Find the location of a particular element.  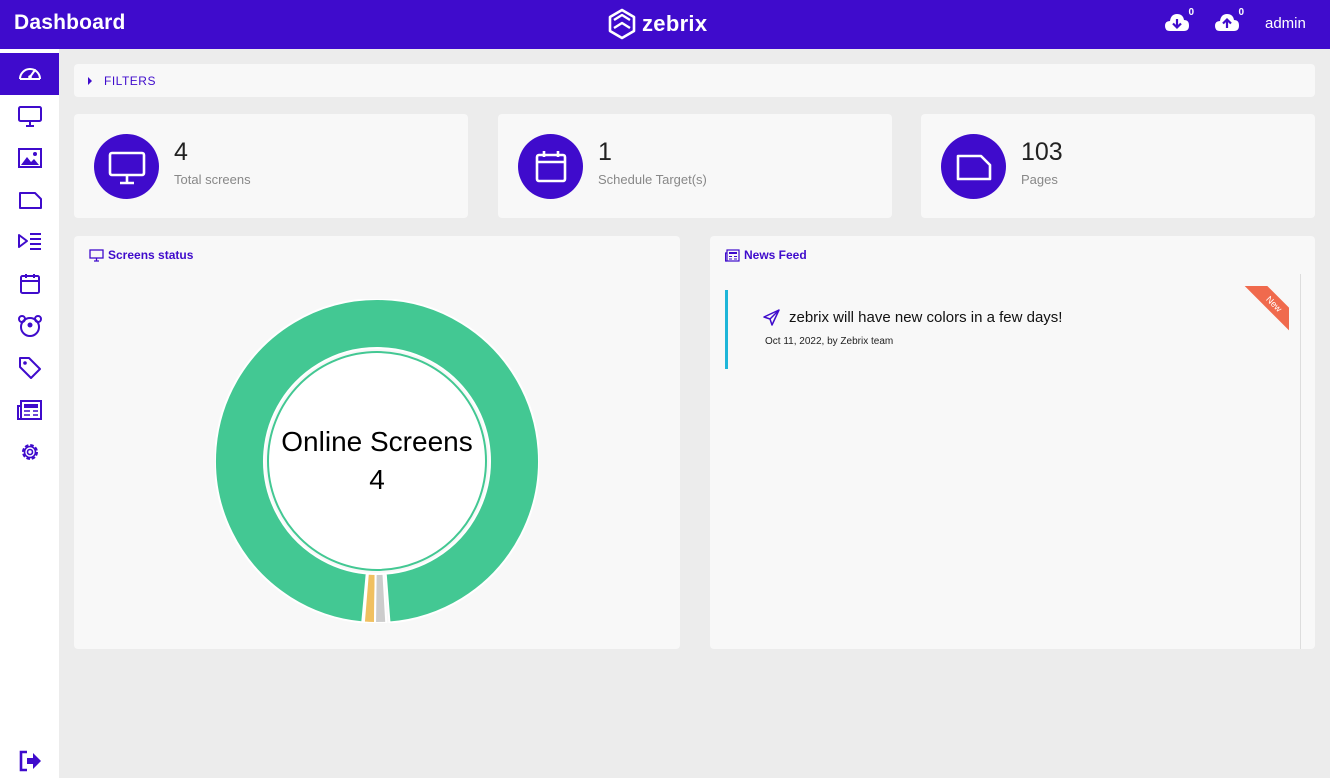

tag-icon is located at coordinates (29, 368).